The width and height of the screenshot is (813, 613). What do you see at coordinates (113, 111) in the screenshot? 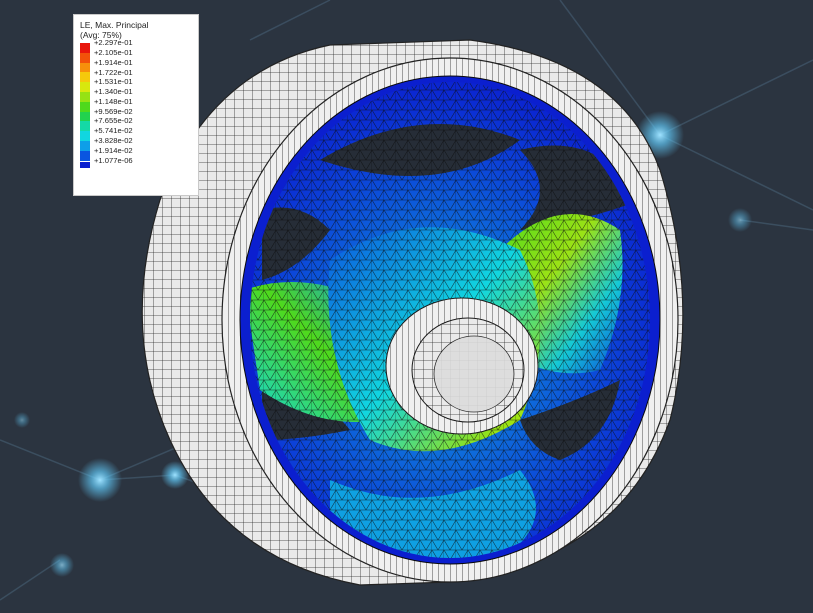
I see `legend-value: +9.569e-02` at bounding box center [113, 111].